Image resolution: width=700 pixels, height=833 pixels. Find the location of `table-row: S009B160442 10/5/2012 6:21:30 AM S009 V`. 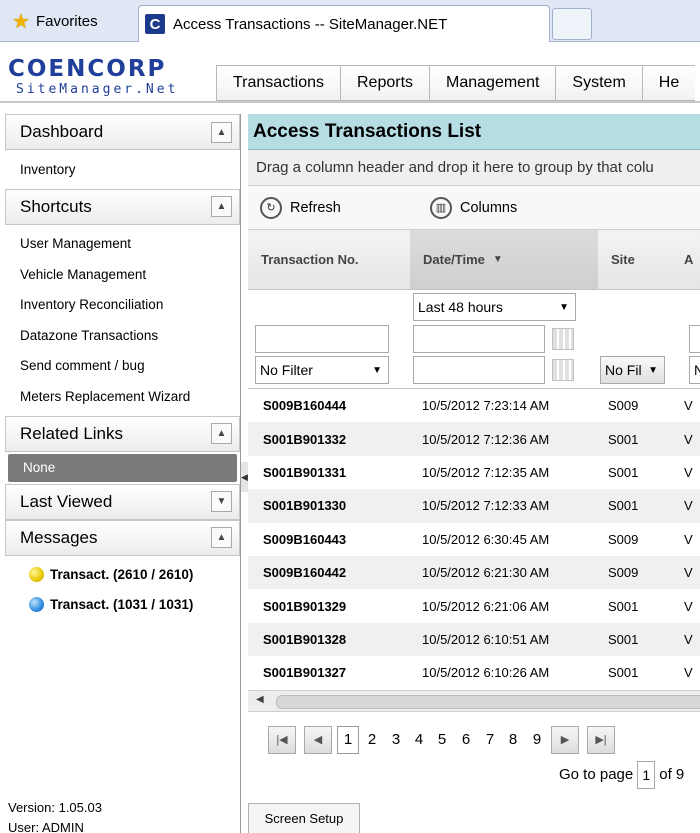

table-row: S009B160442 10/5/2012 6:21:30 AM S009 V is located at coordinates (474, 572).